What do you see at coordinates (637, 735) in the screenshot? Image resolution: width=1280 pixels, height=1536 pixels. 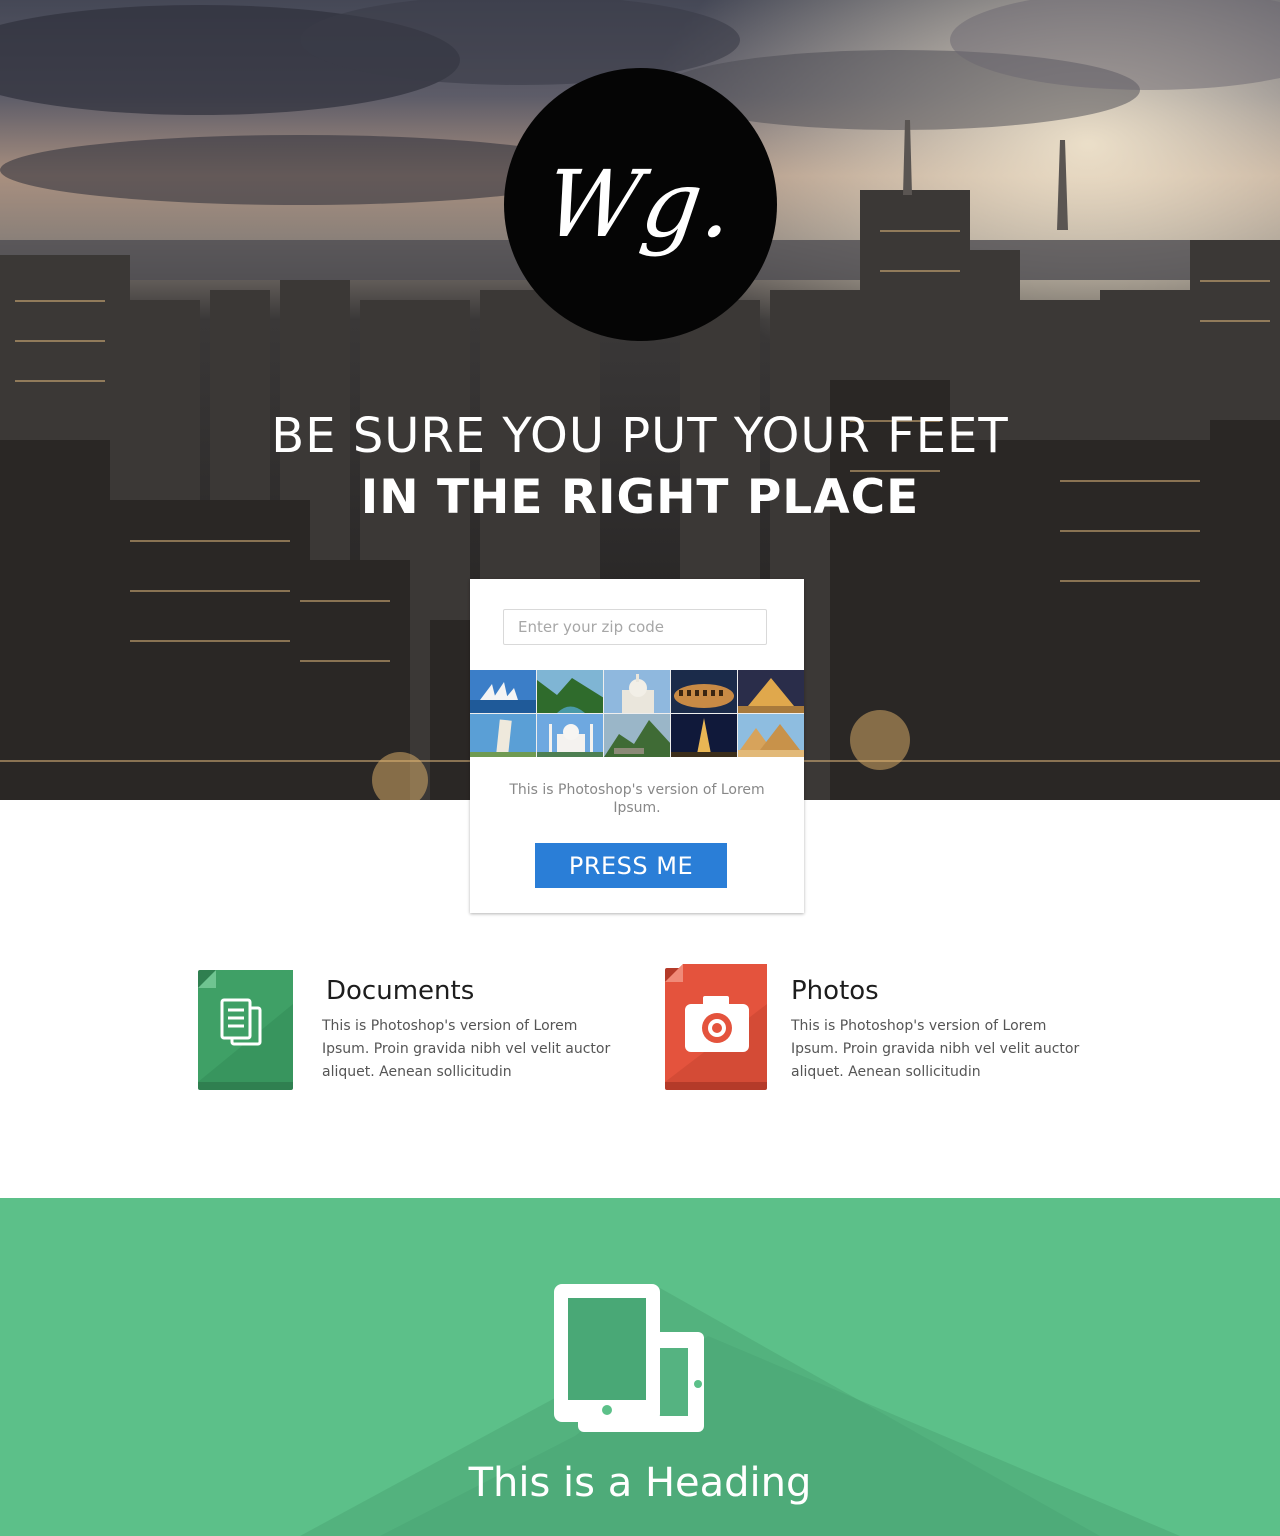 I see `photo-machu-picchu` at bounding box center [637, 735].